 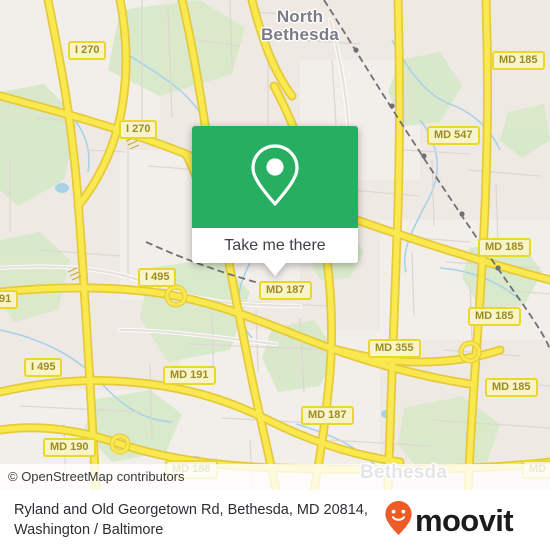 I want to click on road-shield-md-187-lower: MD 187, so click(x=327, y=415).